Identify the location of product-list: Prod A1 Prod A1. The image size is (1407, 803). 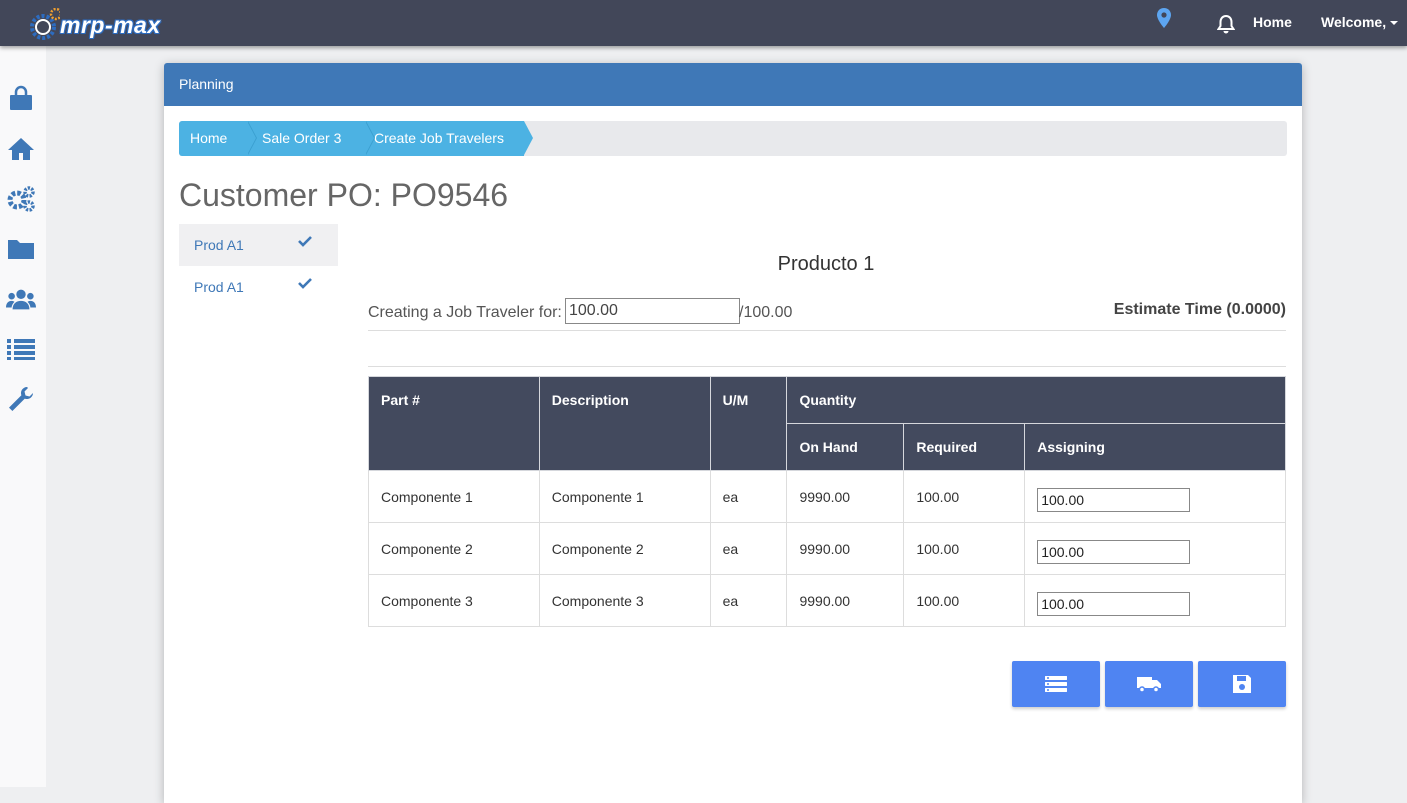
(258, 266).